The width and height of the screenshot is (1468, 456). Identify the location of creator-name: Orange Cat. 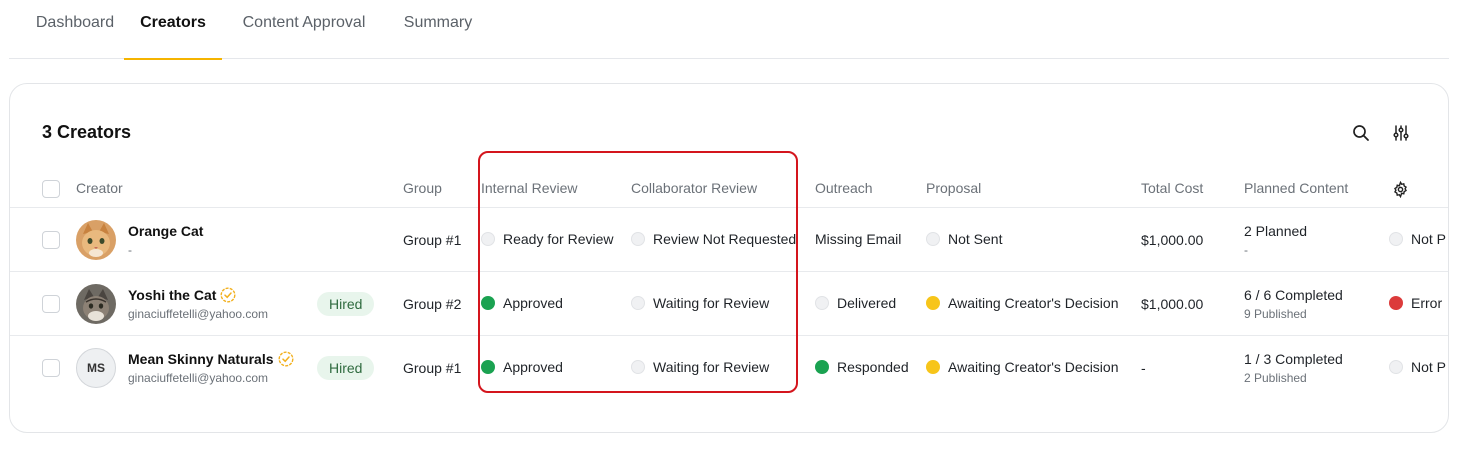
(165, 231).